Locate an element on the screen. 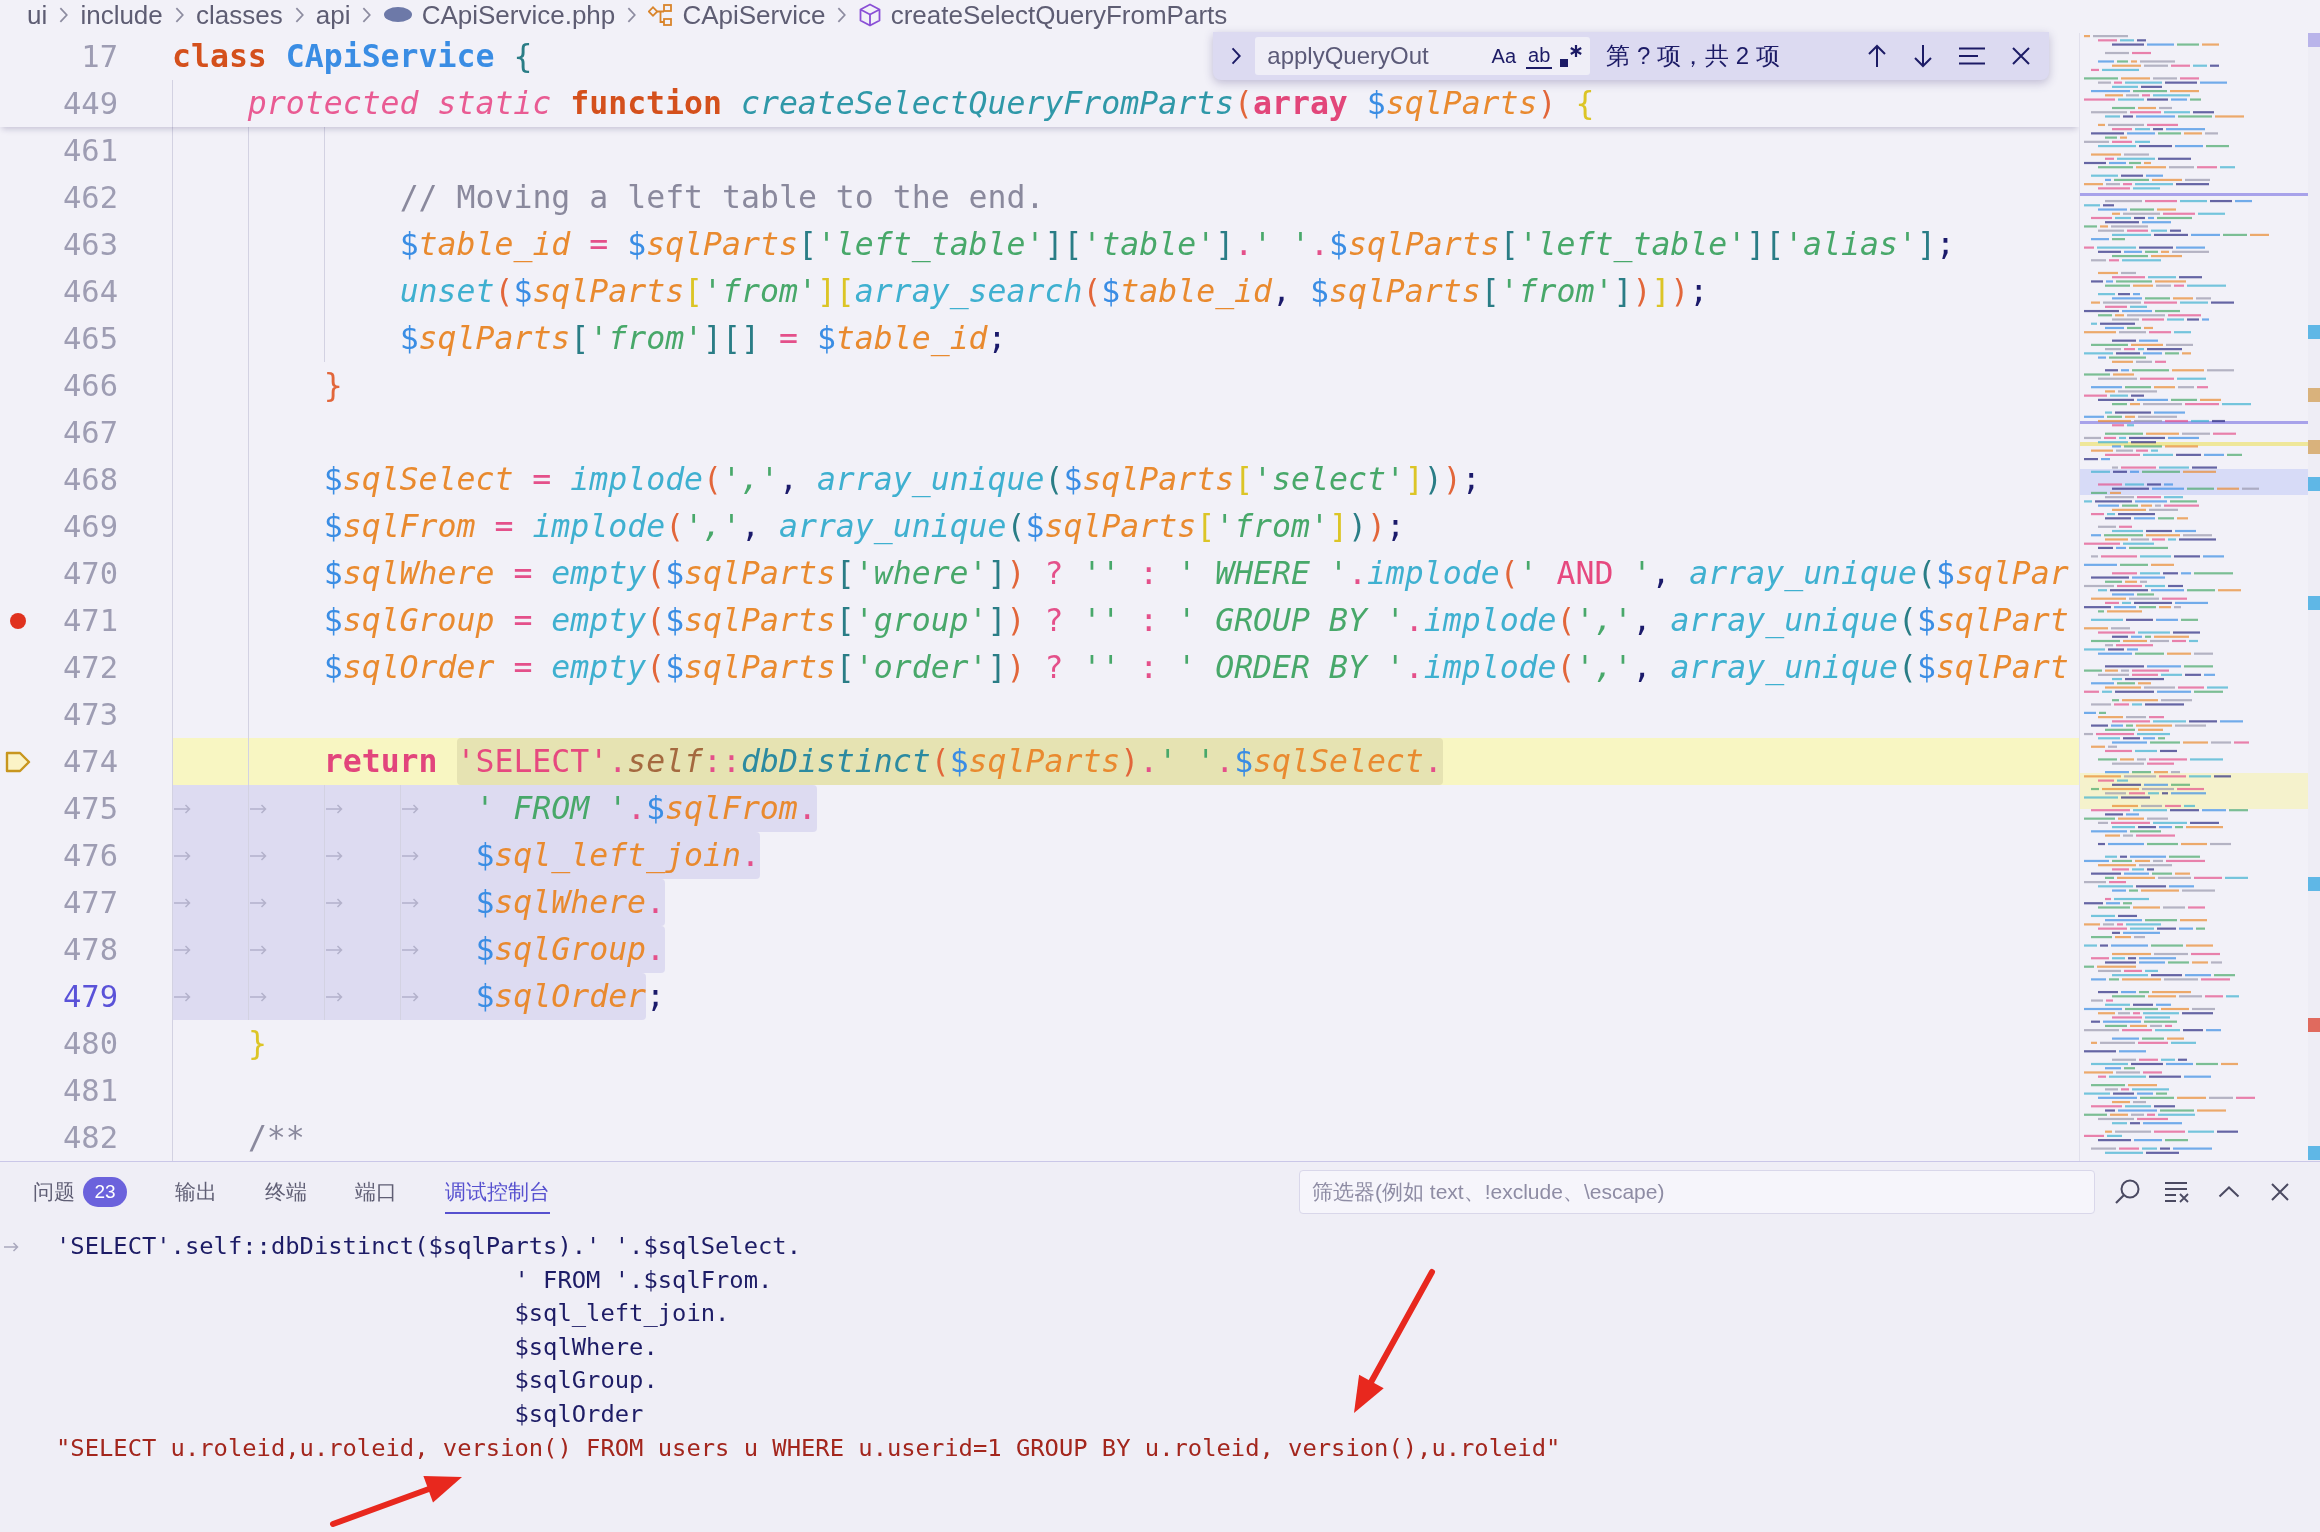  breadcrumb-item: classes is located at coordinates (239, 14).